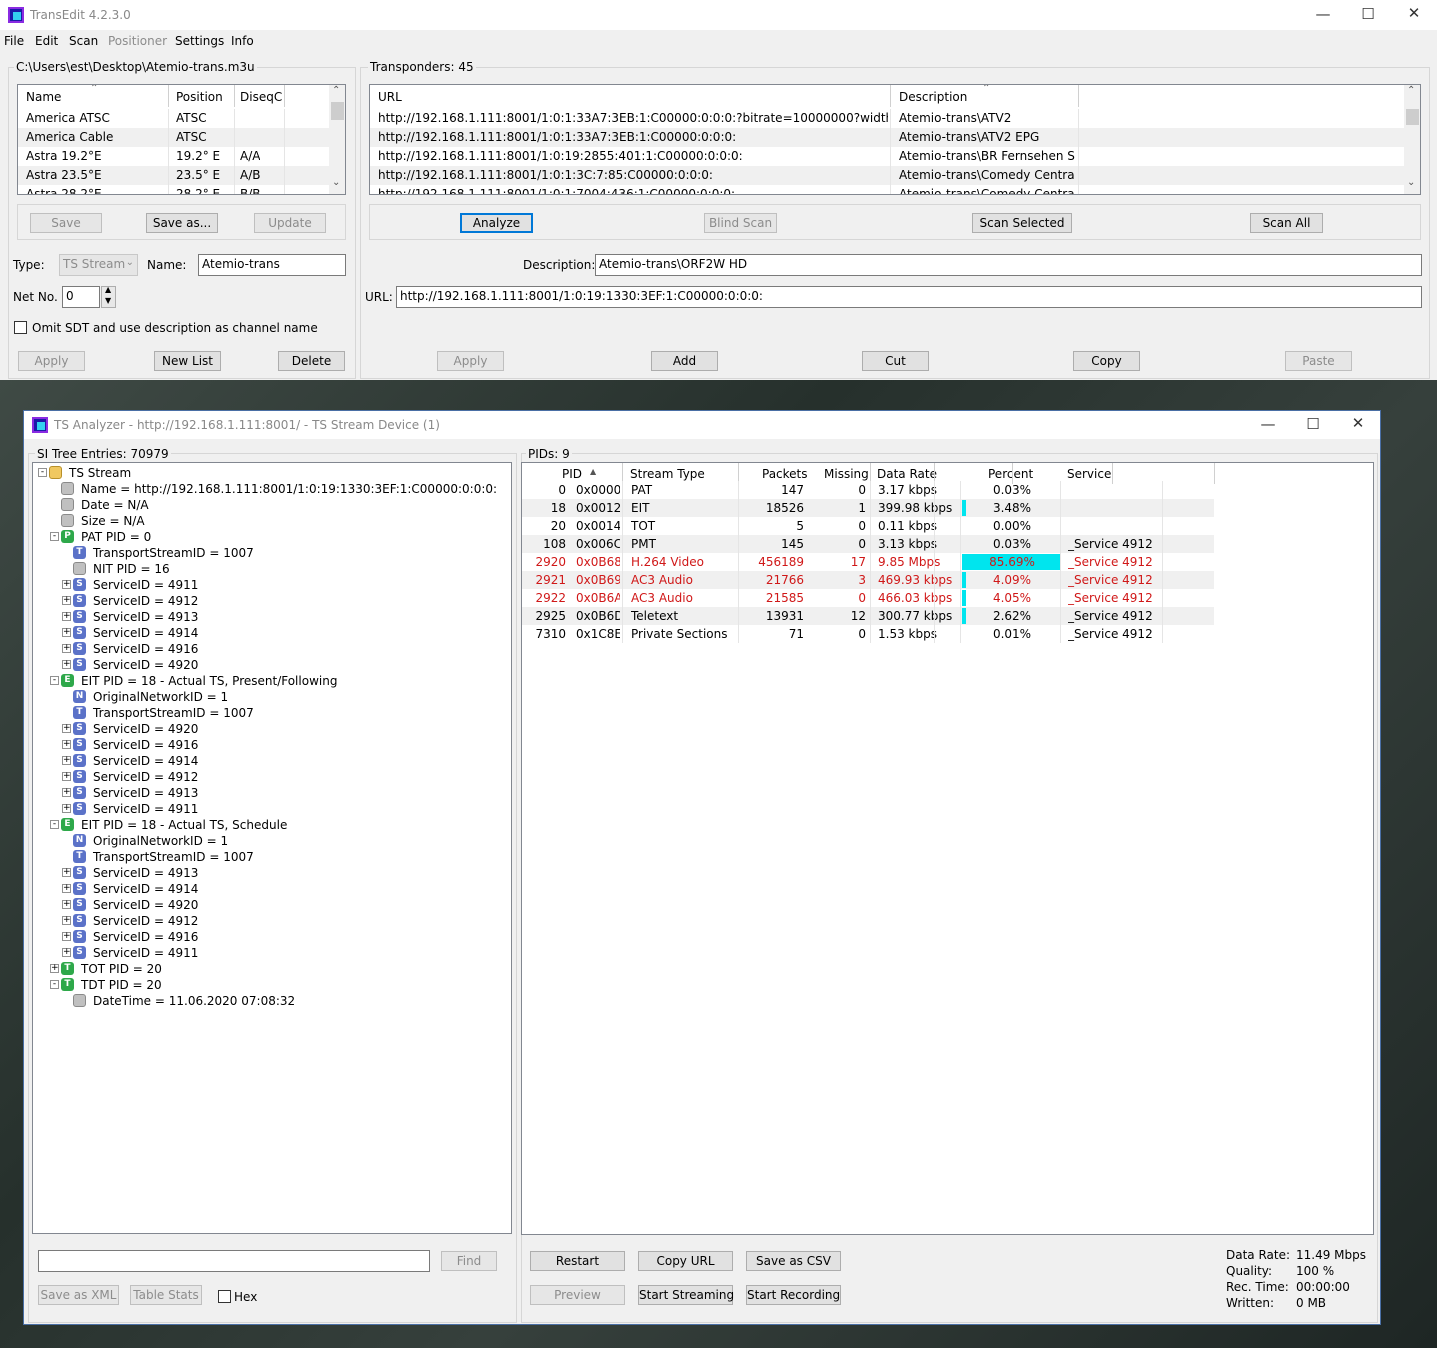 Image resolution: width=1437 pixels, height=1348 pixels. Describe the element at coordinates (290, 223) in the screenshot. I see `update-button: Update` at that location.